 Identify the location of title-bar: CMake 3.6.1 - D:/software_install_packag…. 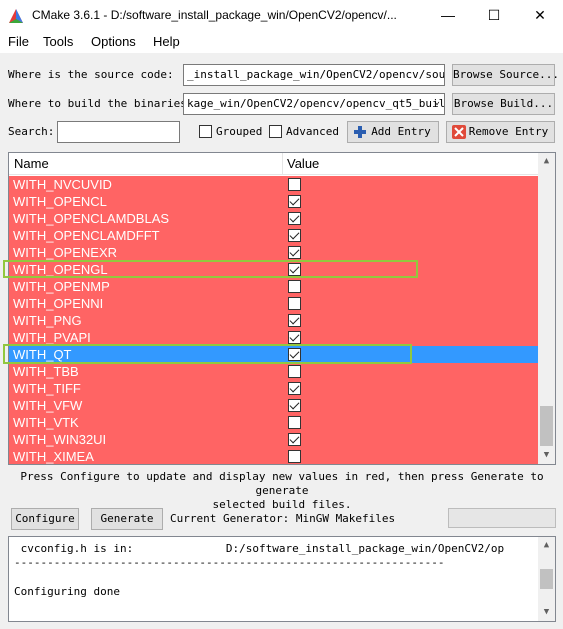
(281, 15).